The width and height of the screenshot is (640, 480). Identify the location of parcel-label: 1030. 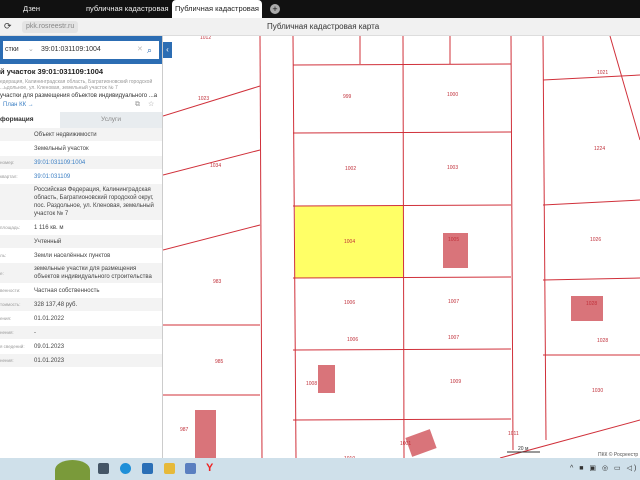
(597, 391).